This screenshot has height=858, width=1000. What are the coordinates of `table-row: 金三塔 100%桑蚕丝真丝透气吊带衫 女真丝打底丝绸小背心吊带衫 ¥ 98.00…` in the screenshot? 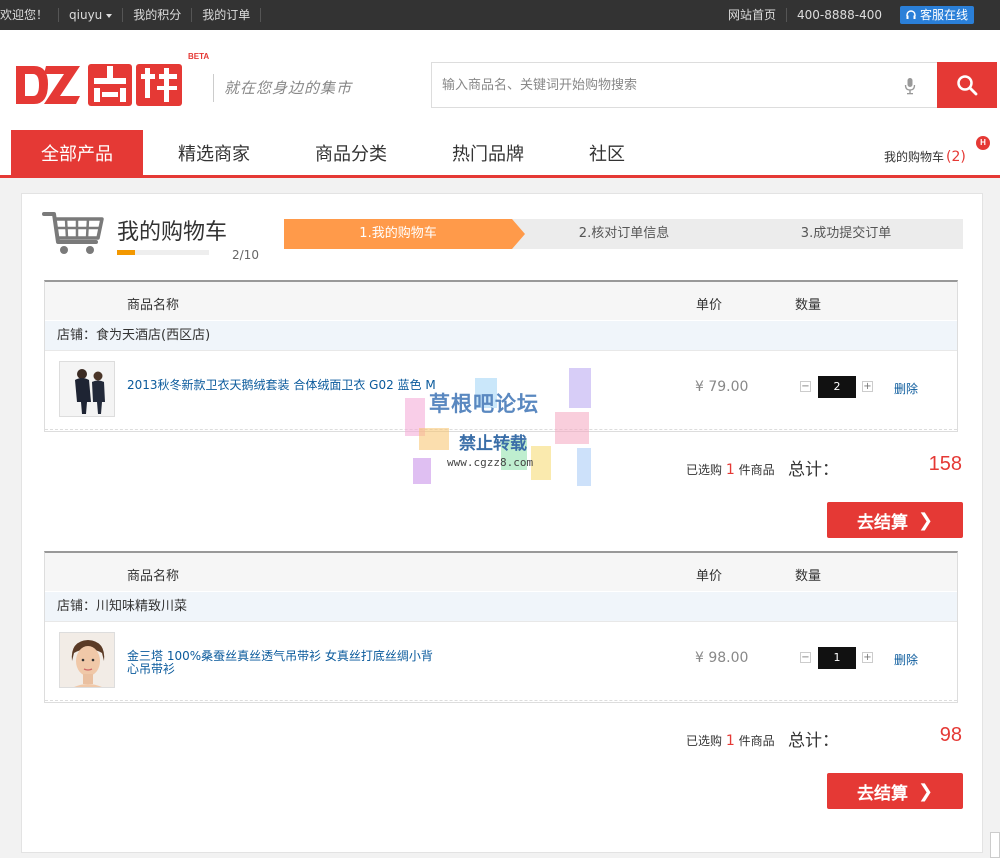 It's located at (501, 661).